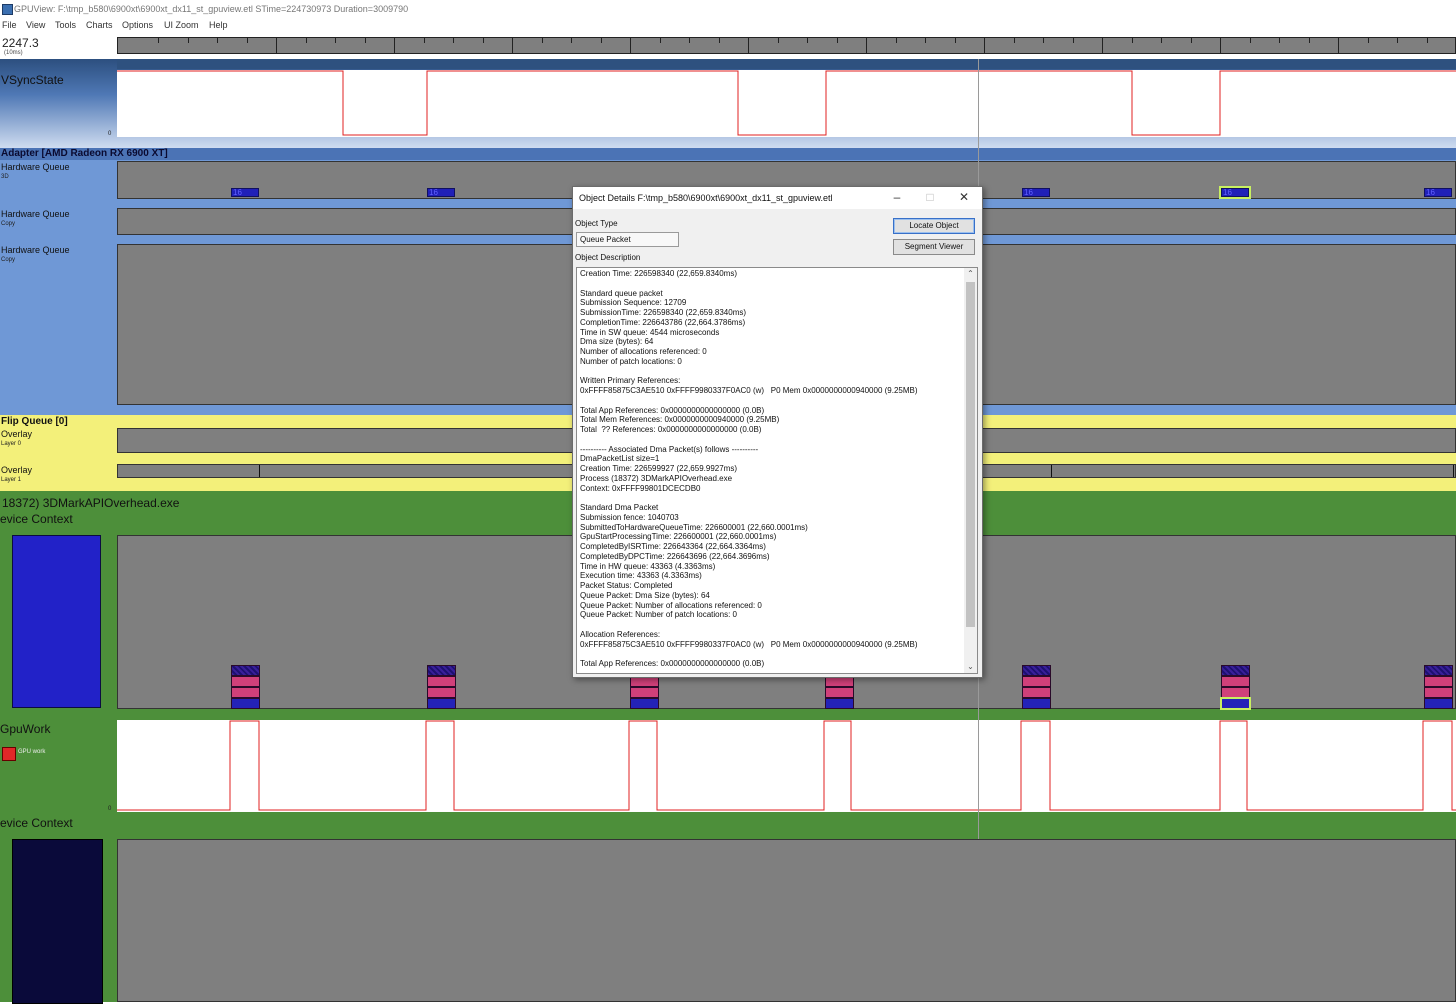  I want to click on vsync-axis-zero: 0, so click(110, 134).